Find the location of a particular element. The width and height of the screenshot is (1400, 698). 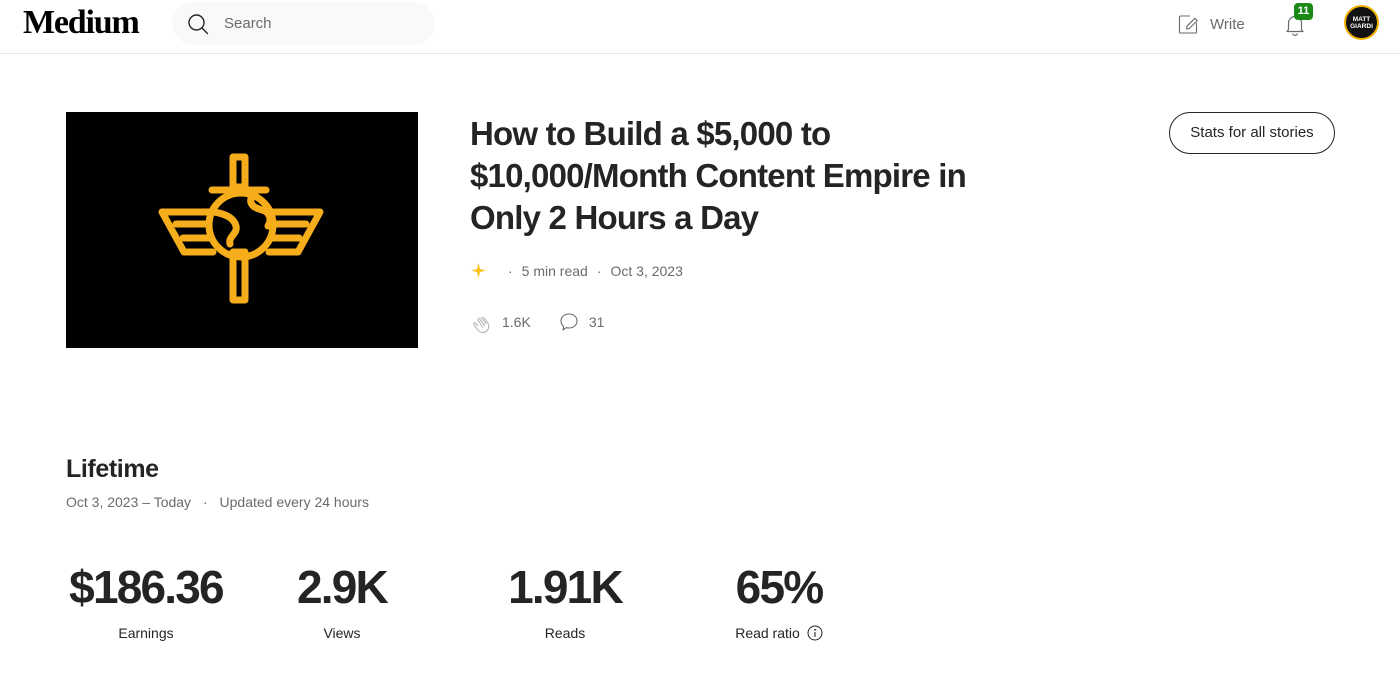

story-thumbnail is located at coordinates (242, 230).